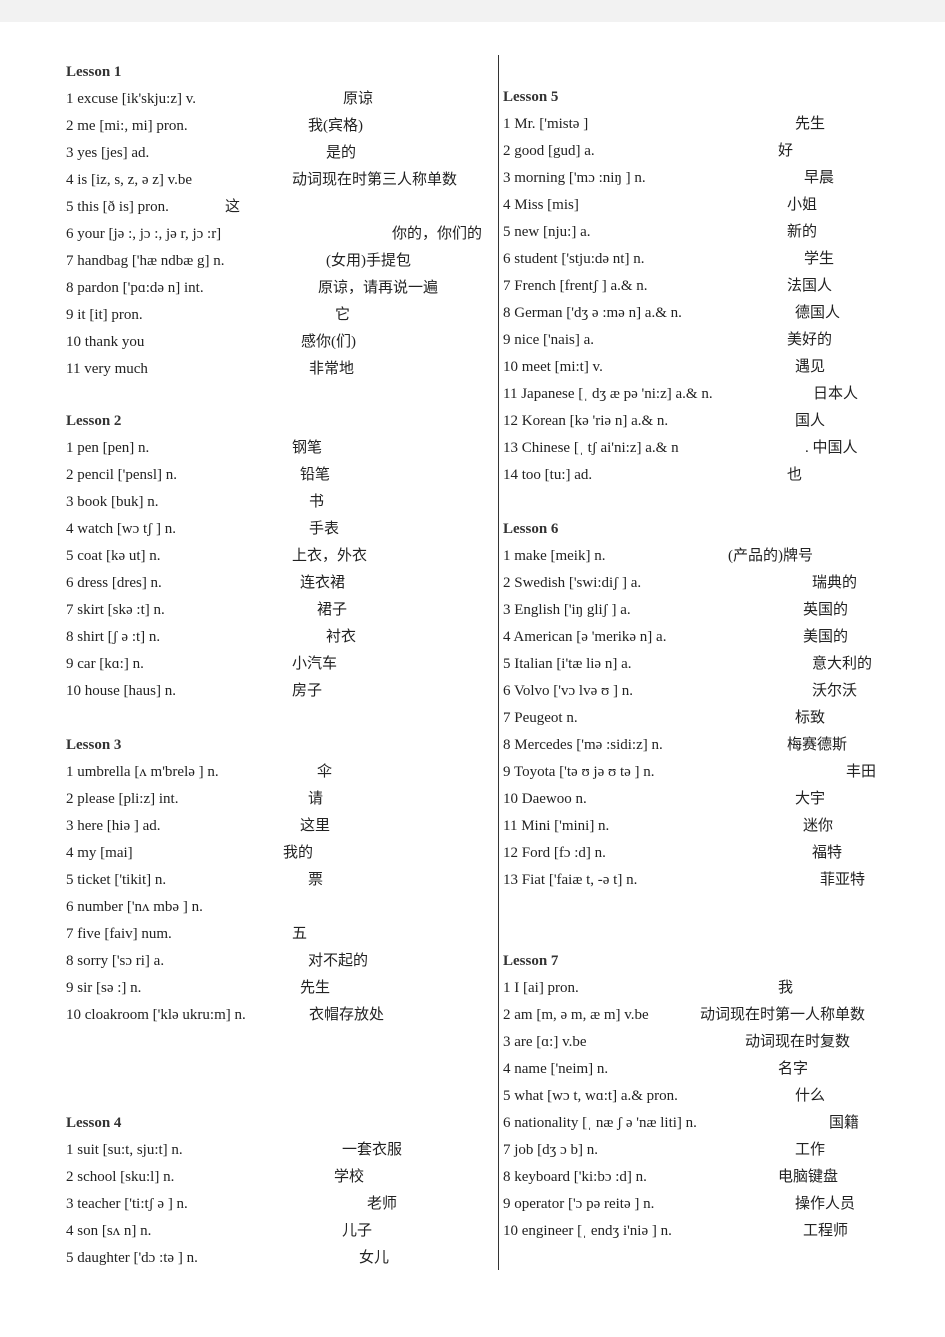 This screenshot has width=945, height=1337. I want to click on vocab-meaning: 书, so click(317, 502).